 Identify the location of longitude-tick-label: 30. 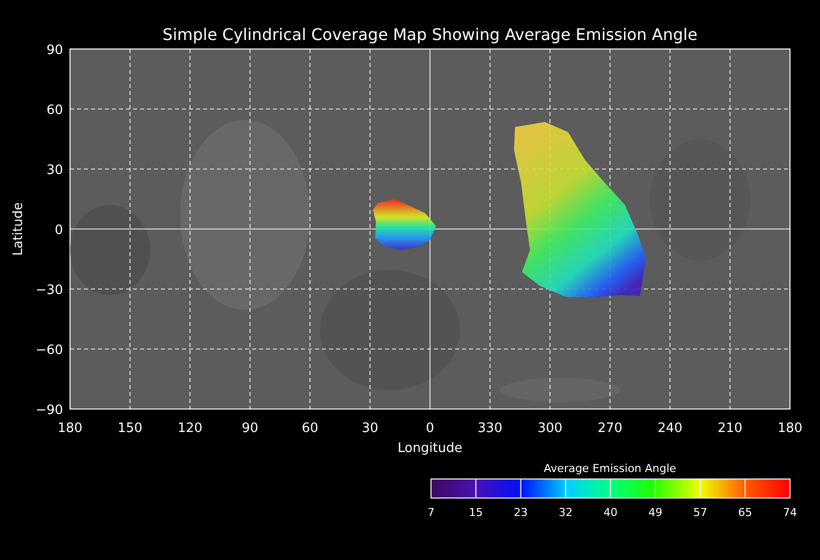
(370, 428).